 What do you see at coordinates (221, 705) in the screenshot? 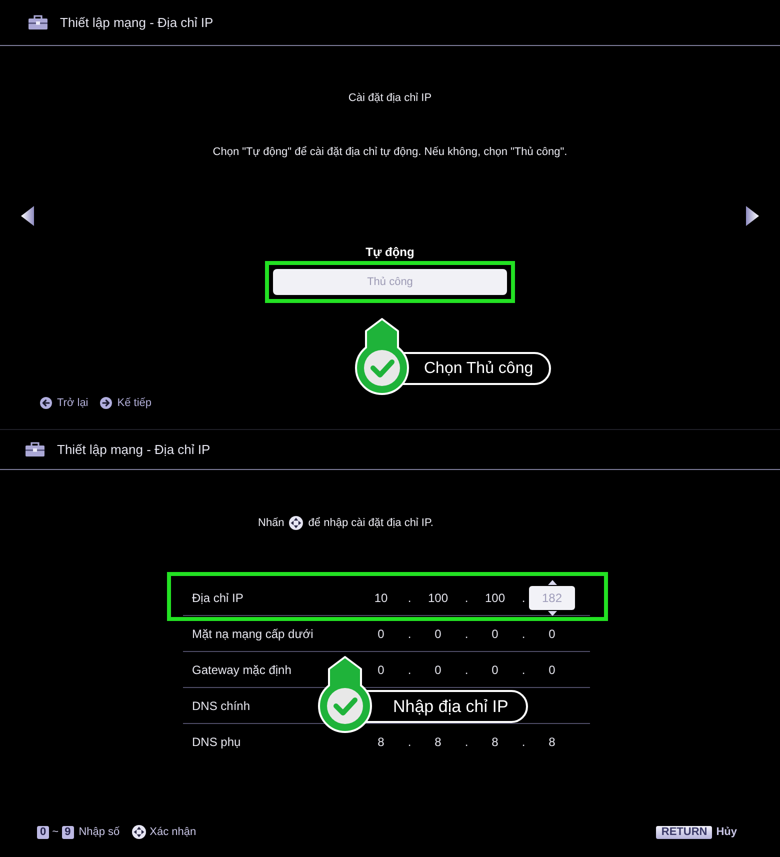
I see `field-label: DNS chính` at bounding box center [221, 705].